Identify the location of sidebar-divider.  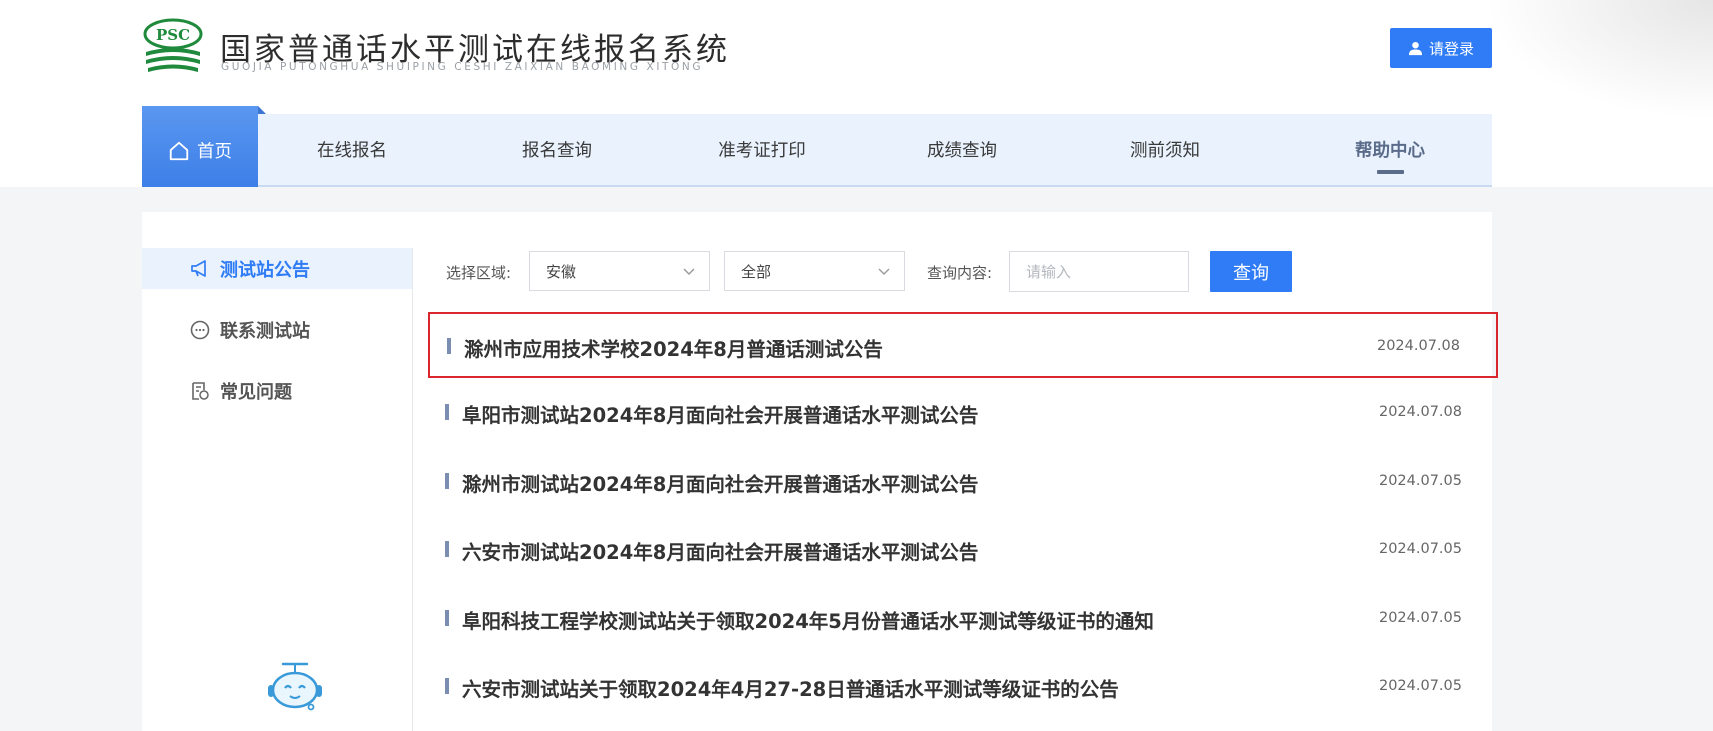
(412, 489).